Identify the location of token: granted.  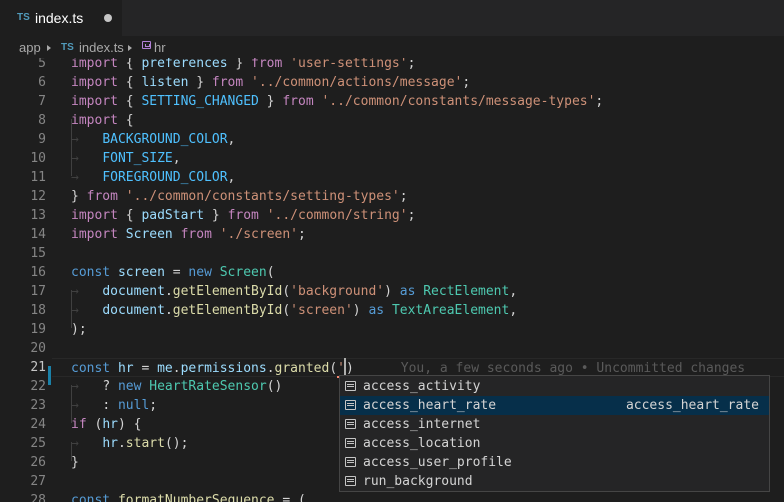
(302, 368).